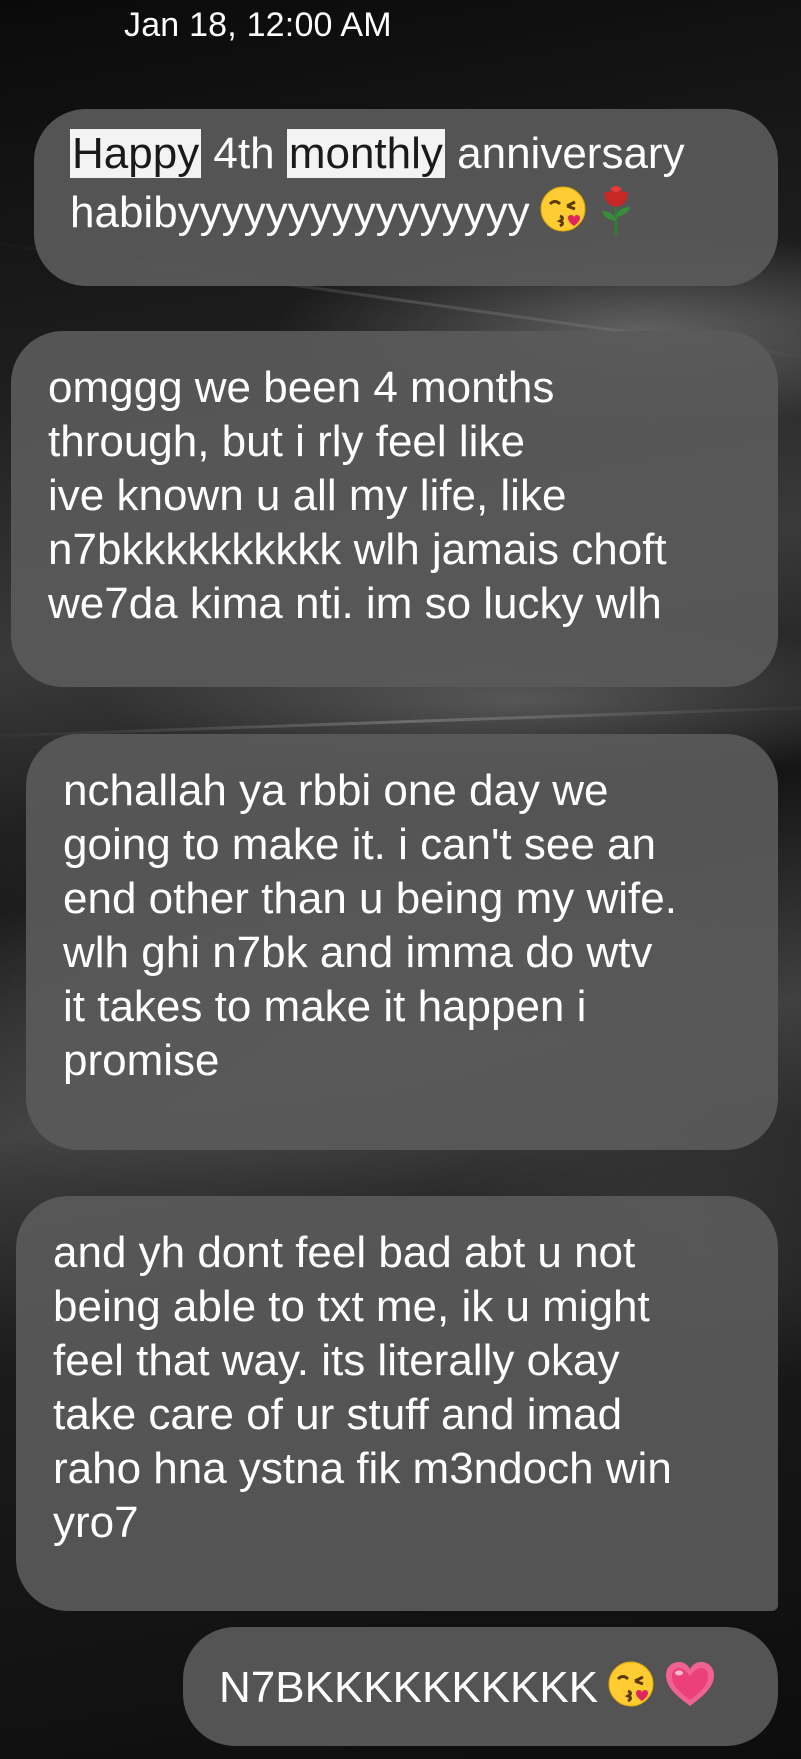  What do you see at coordinates (344, 1252) in the screenshot?
I see `message-line: and yh dont feel bad abt u not` at bounding box center [344, 1252].